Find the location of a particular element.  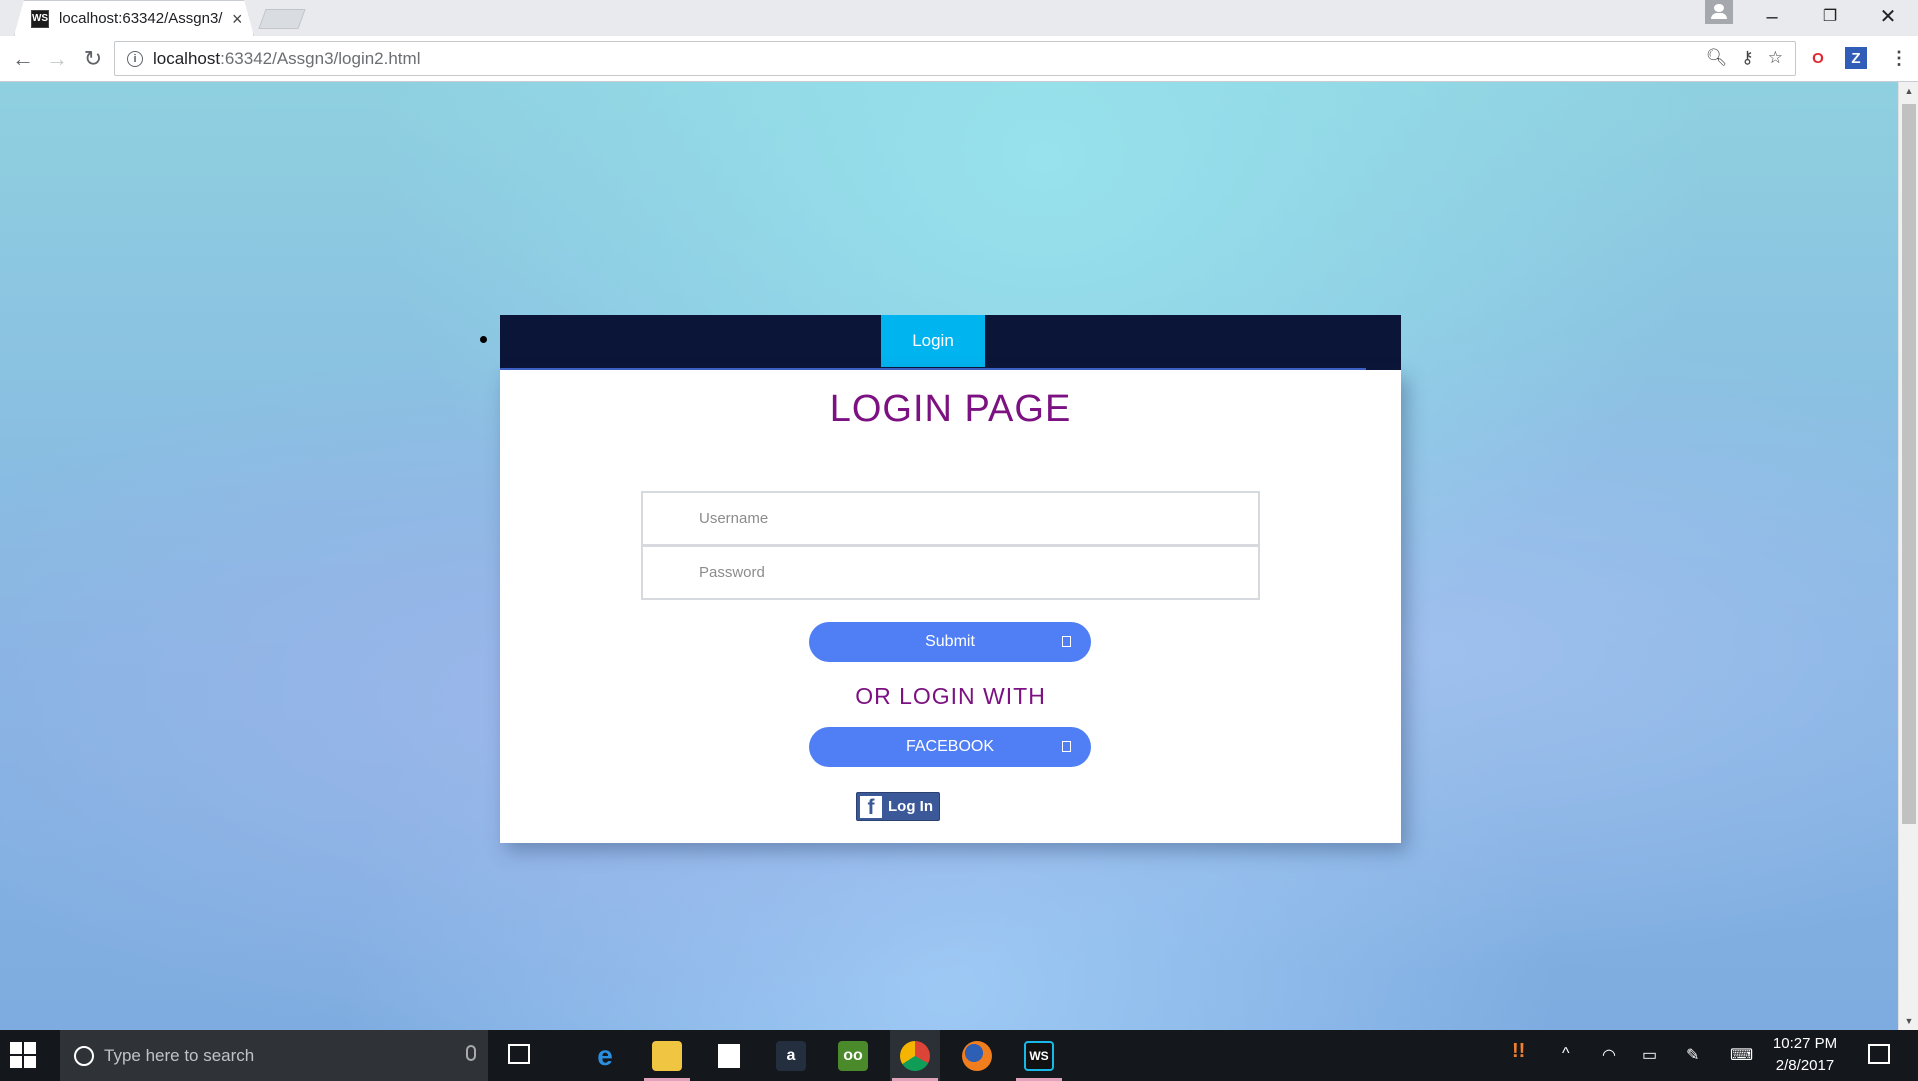

scrollbar-thumb is located at coordinates (1909, 464).